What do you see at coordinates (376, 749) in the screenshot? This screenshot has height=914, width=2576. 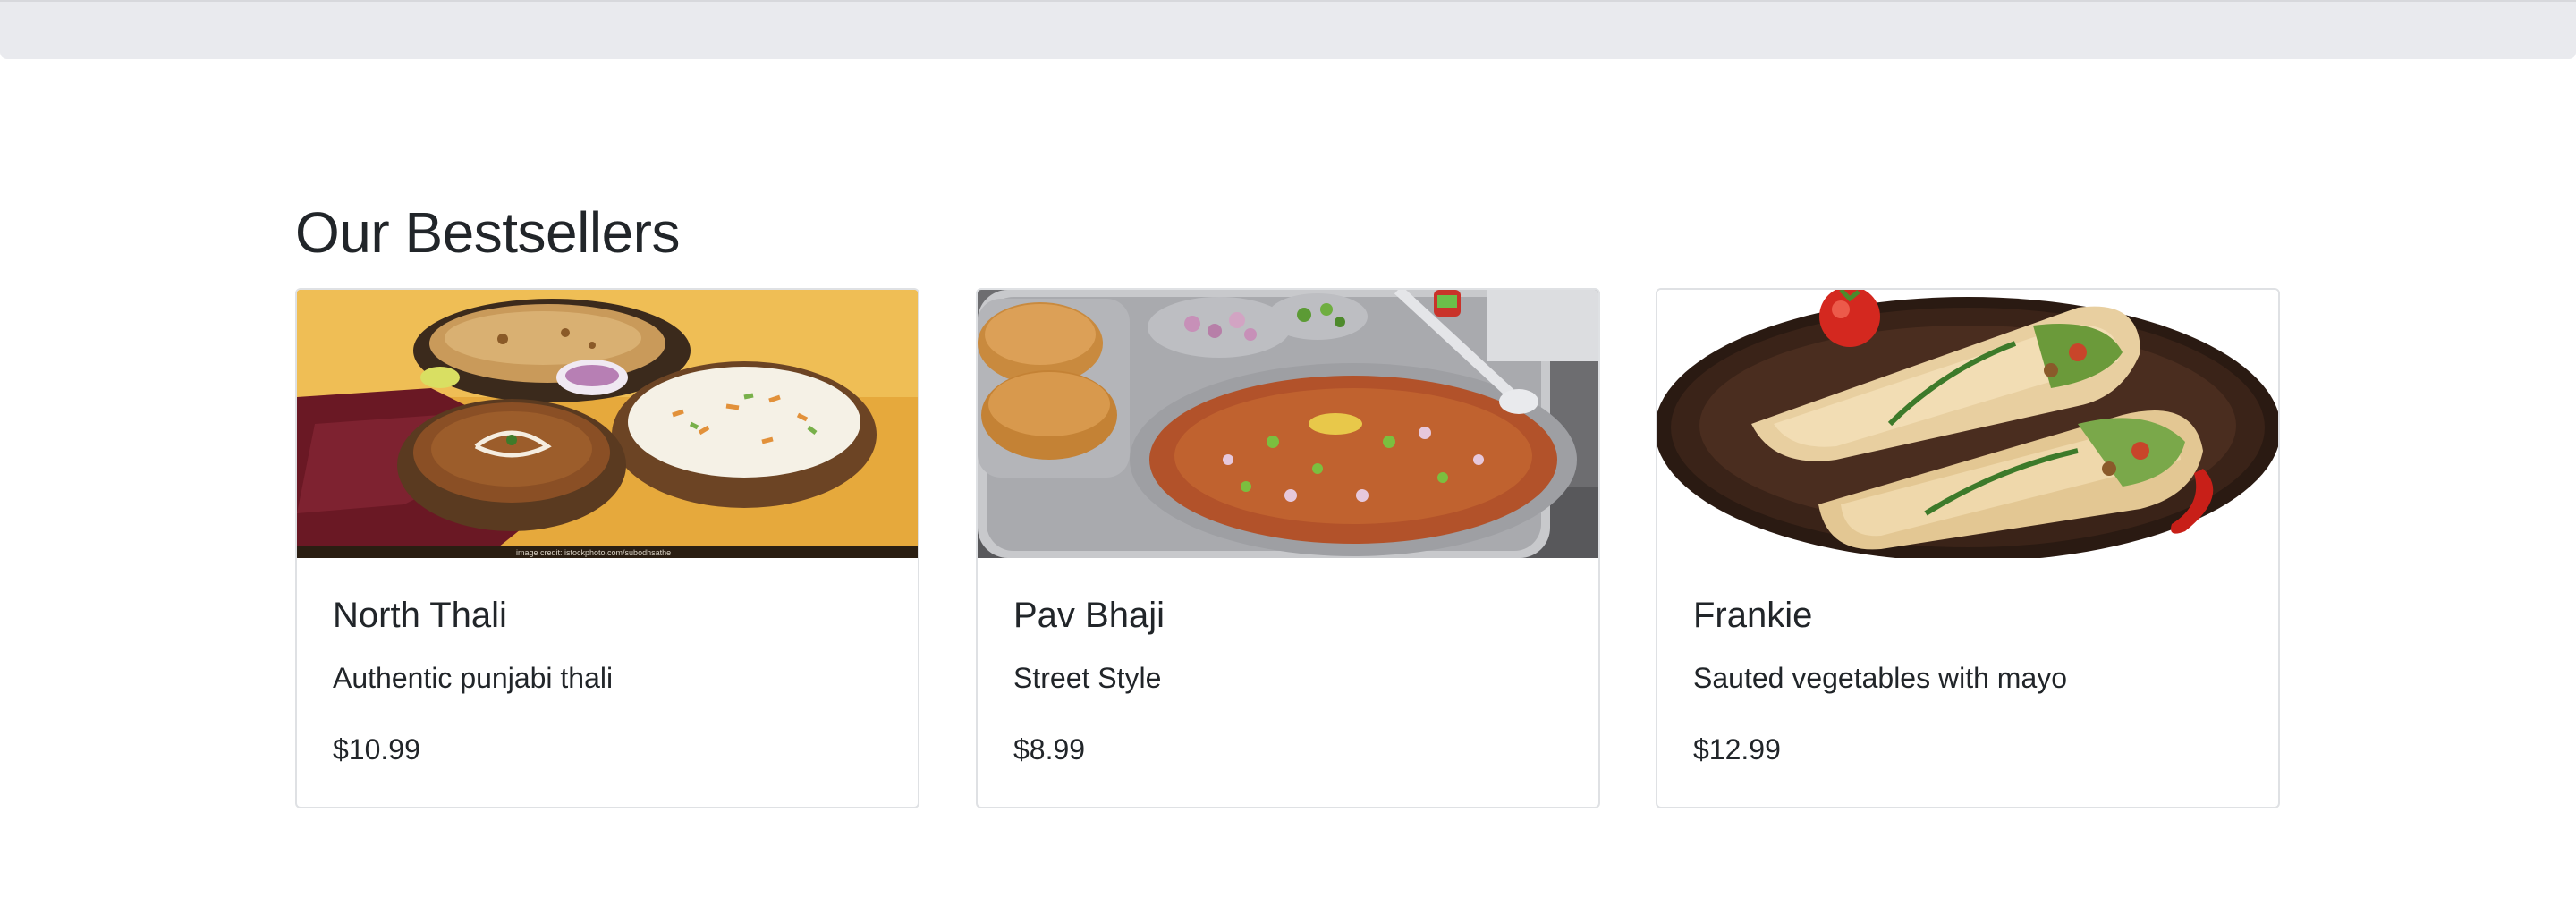 I see `card-price: $10.99` at bounding box center [376, 749].